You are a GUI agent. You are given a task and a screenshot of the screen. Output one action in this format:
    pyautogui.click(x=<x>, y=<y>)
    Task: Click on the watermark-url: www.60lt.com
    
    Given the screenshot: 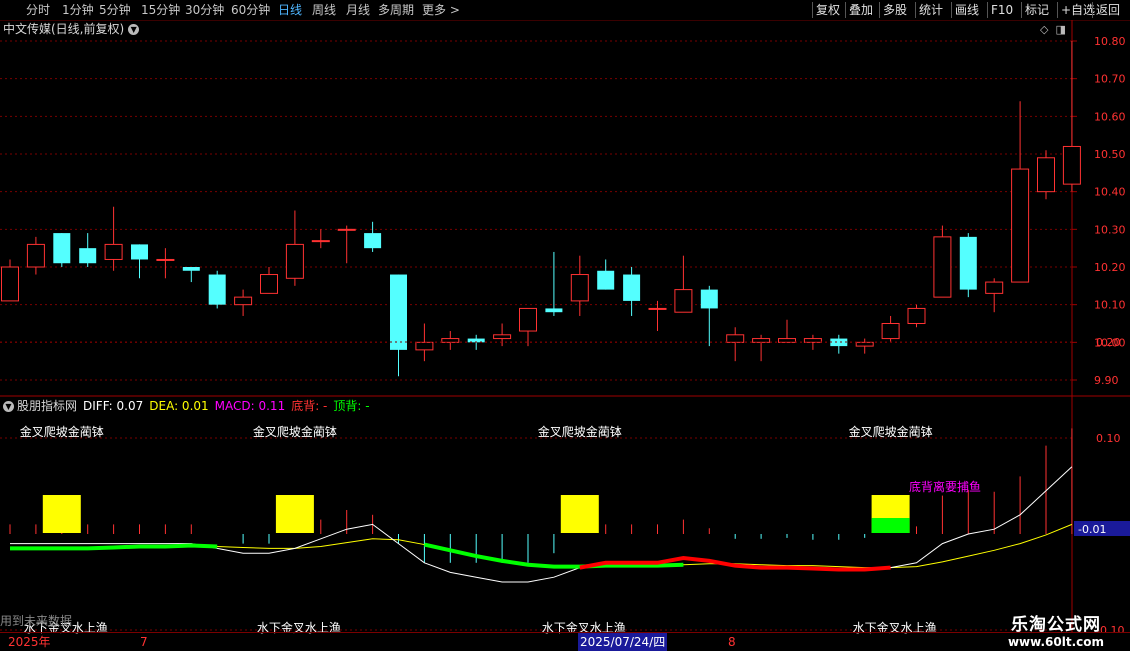 What is the action you would take?
    pyautogui.click(x=1055, y=642)
    